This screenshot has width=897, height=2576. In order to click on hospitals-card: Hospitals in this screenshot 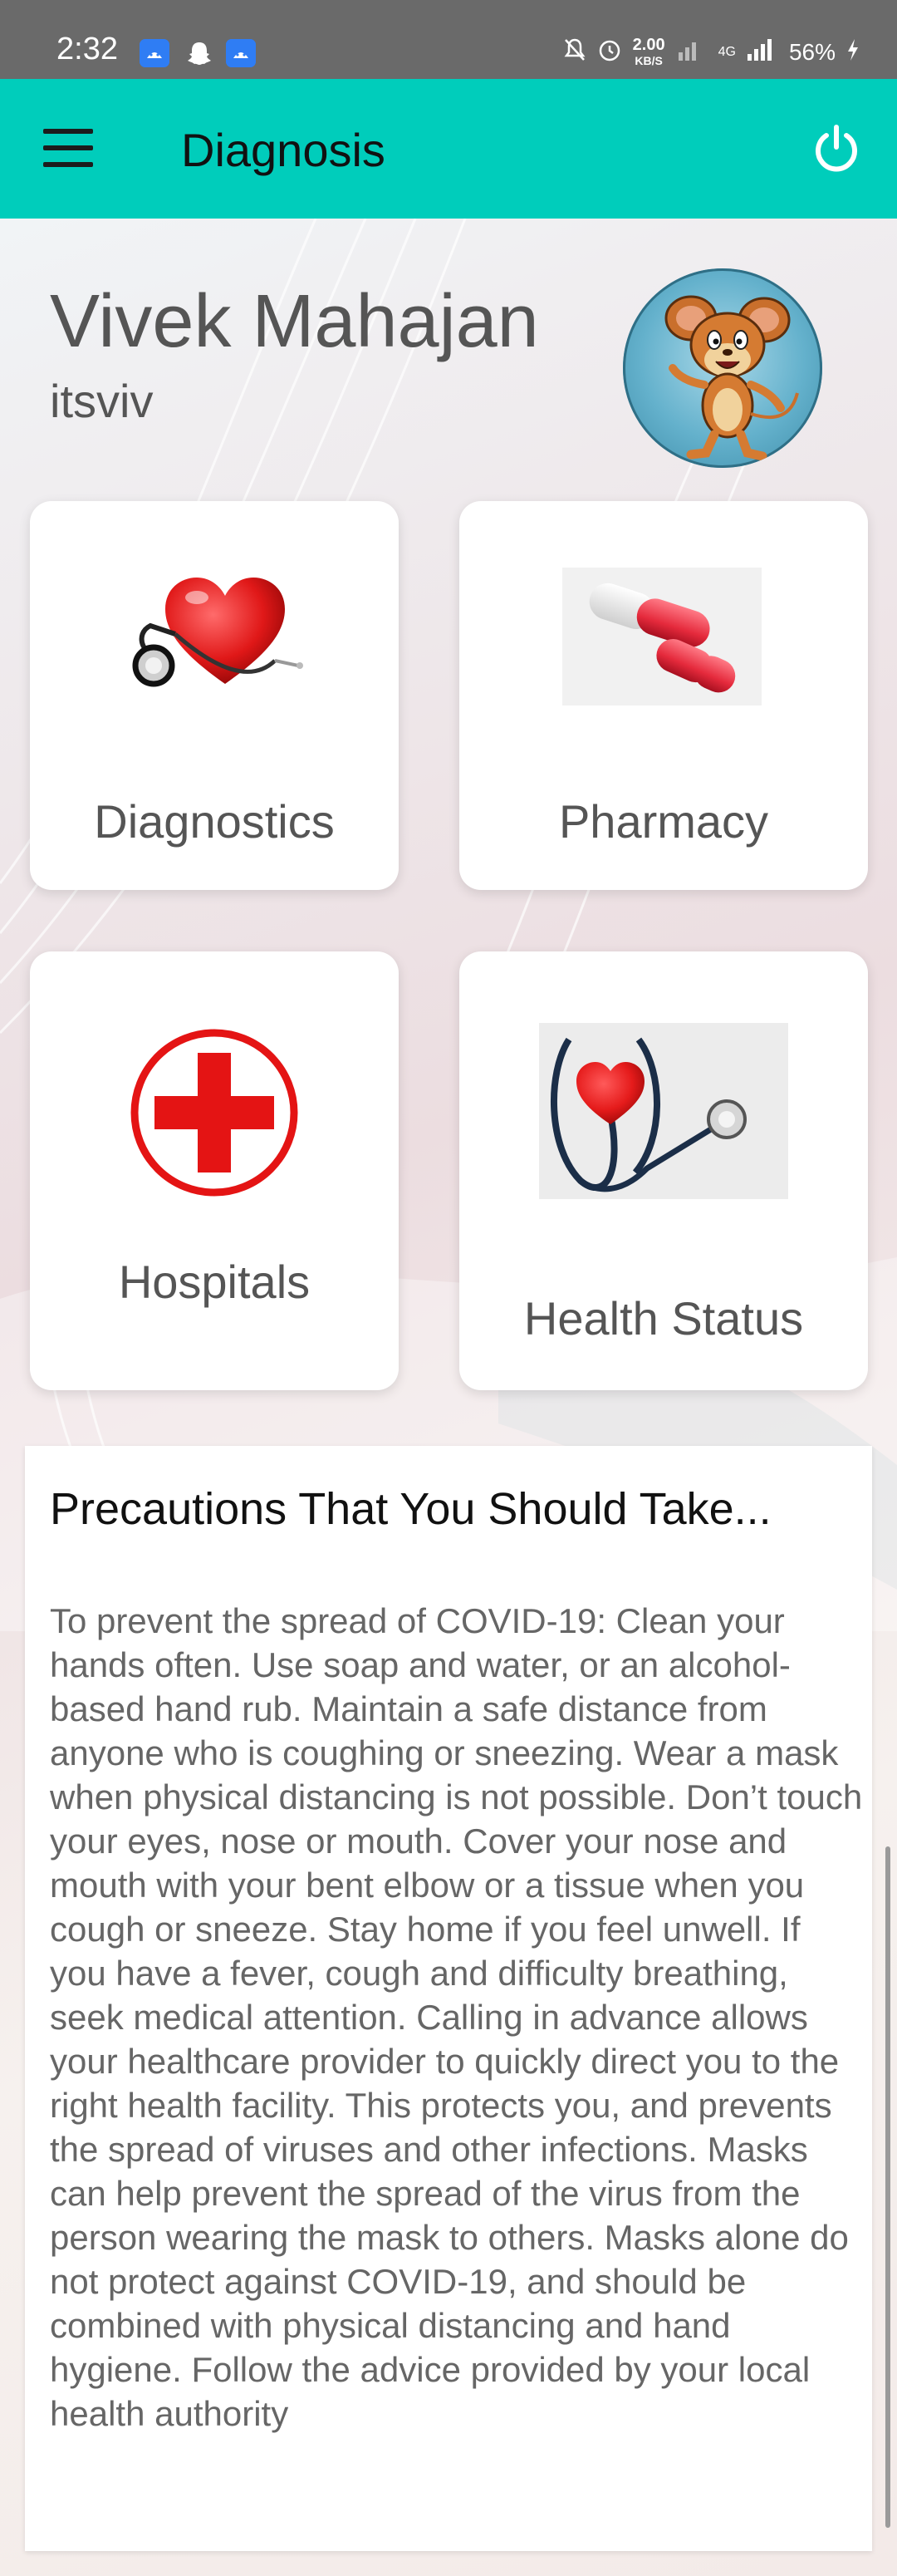, I will do `click(215, 1170)`.